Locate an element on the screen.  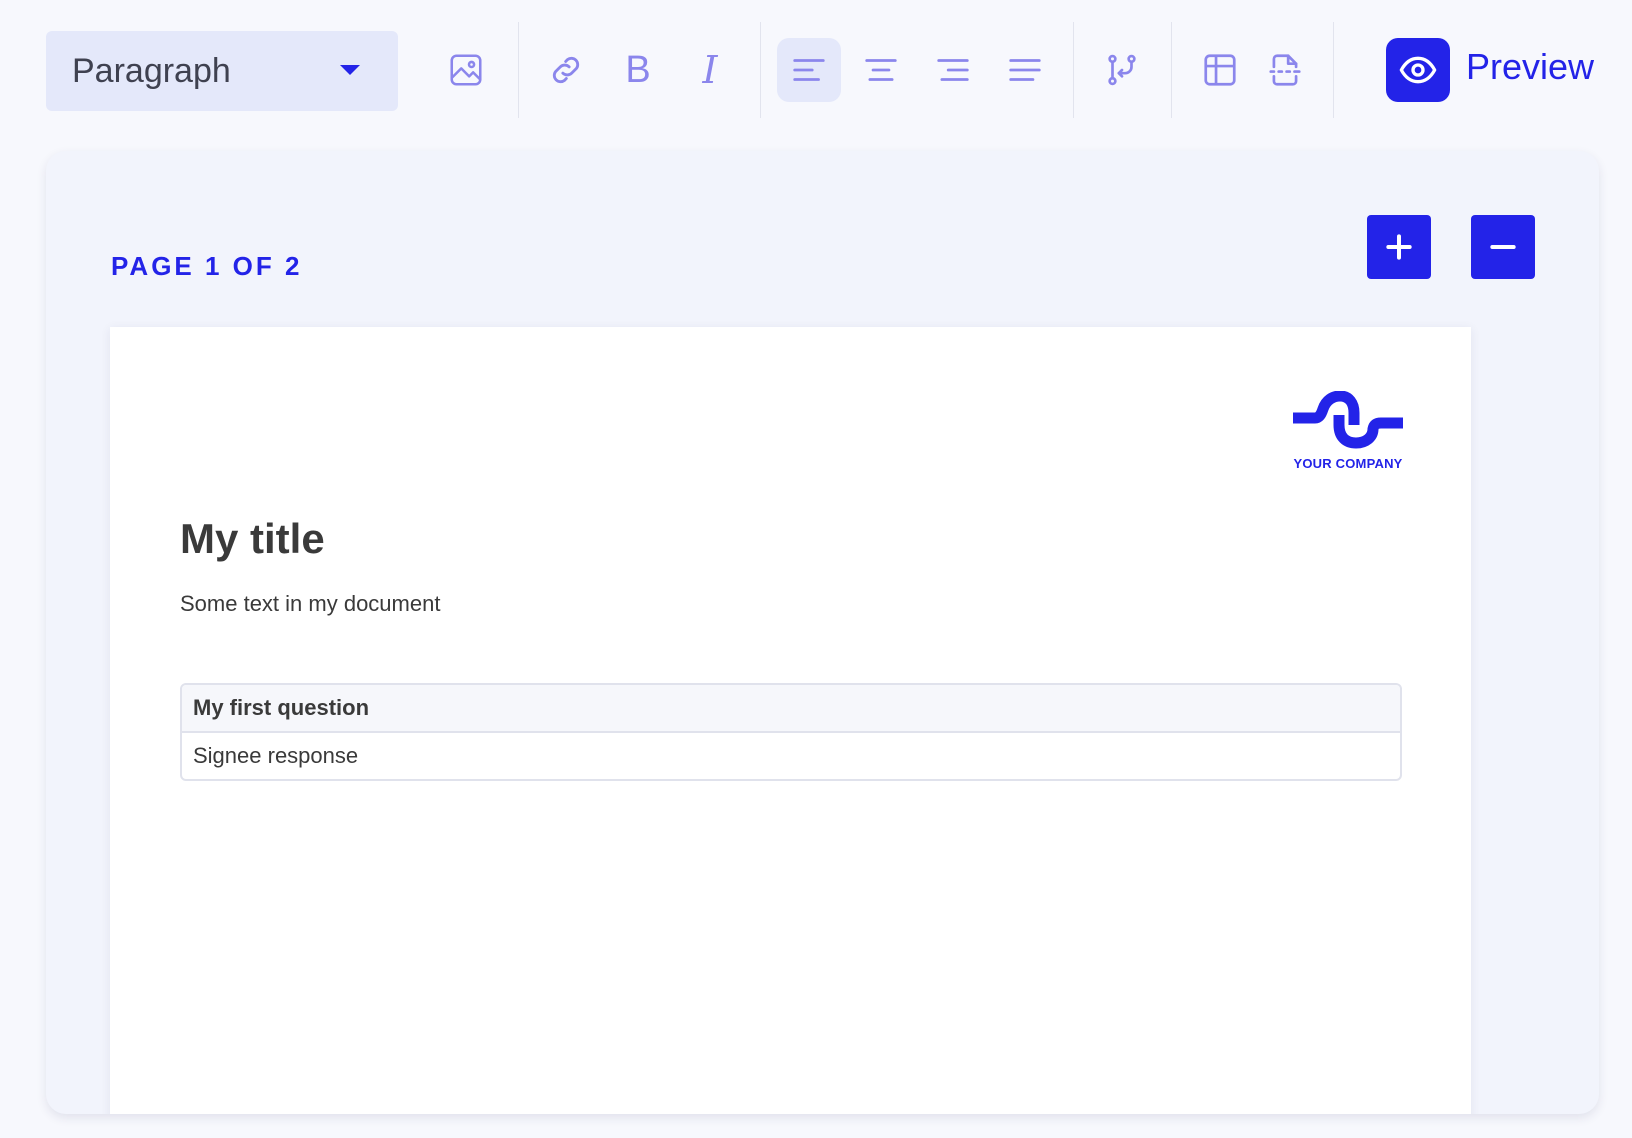
question-response-field: Signee response is located at coordinates (791, 756).